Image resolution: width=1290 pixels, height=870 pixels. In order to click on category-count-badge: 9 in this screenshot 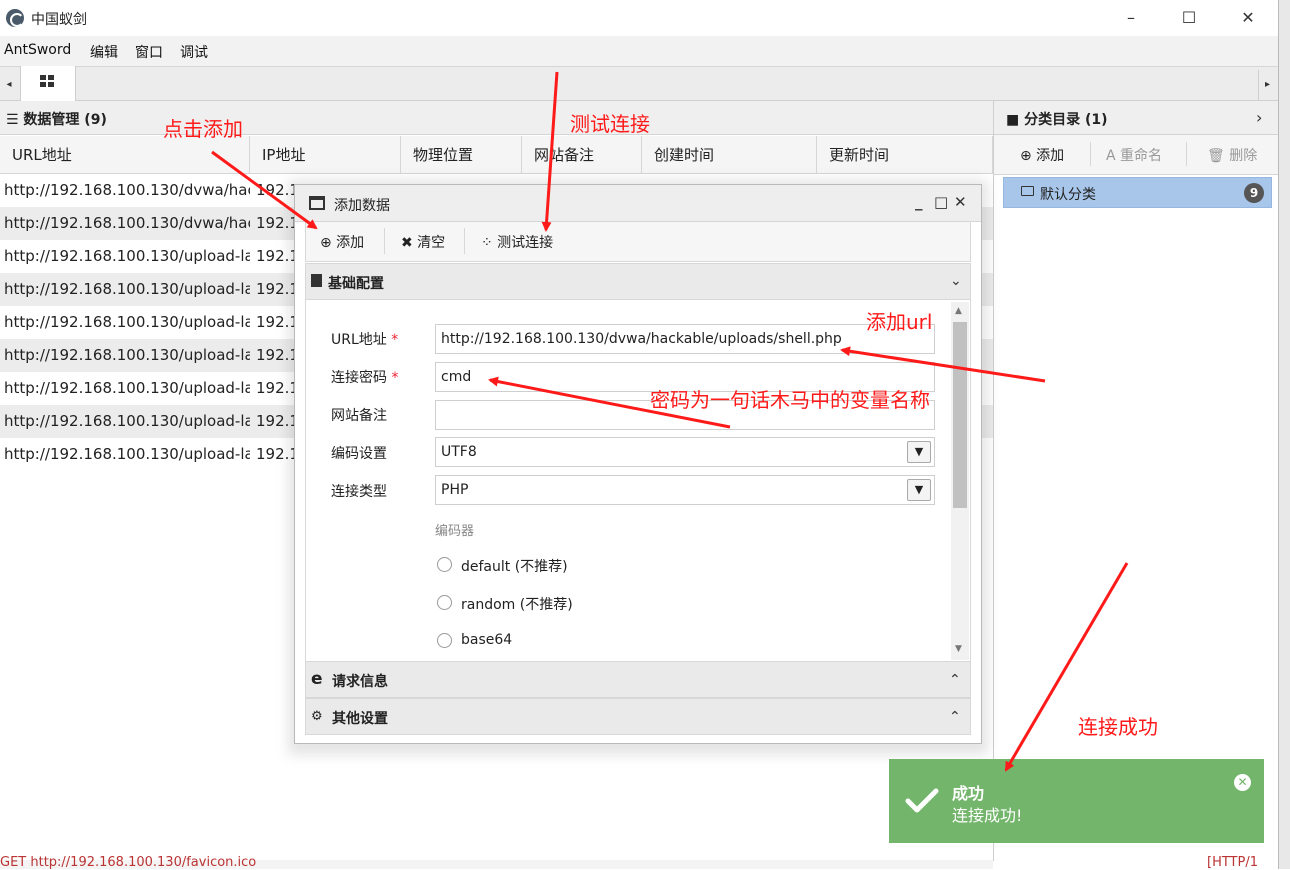, I will do `click(1254, 193)`.